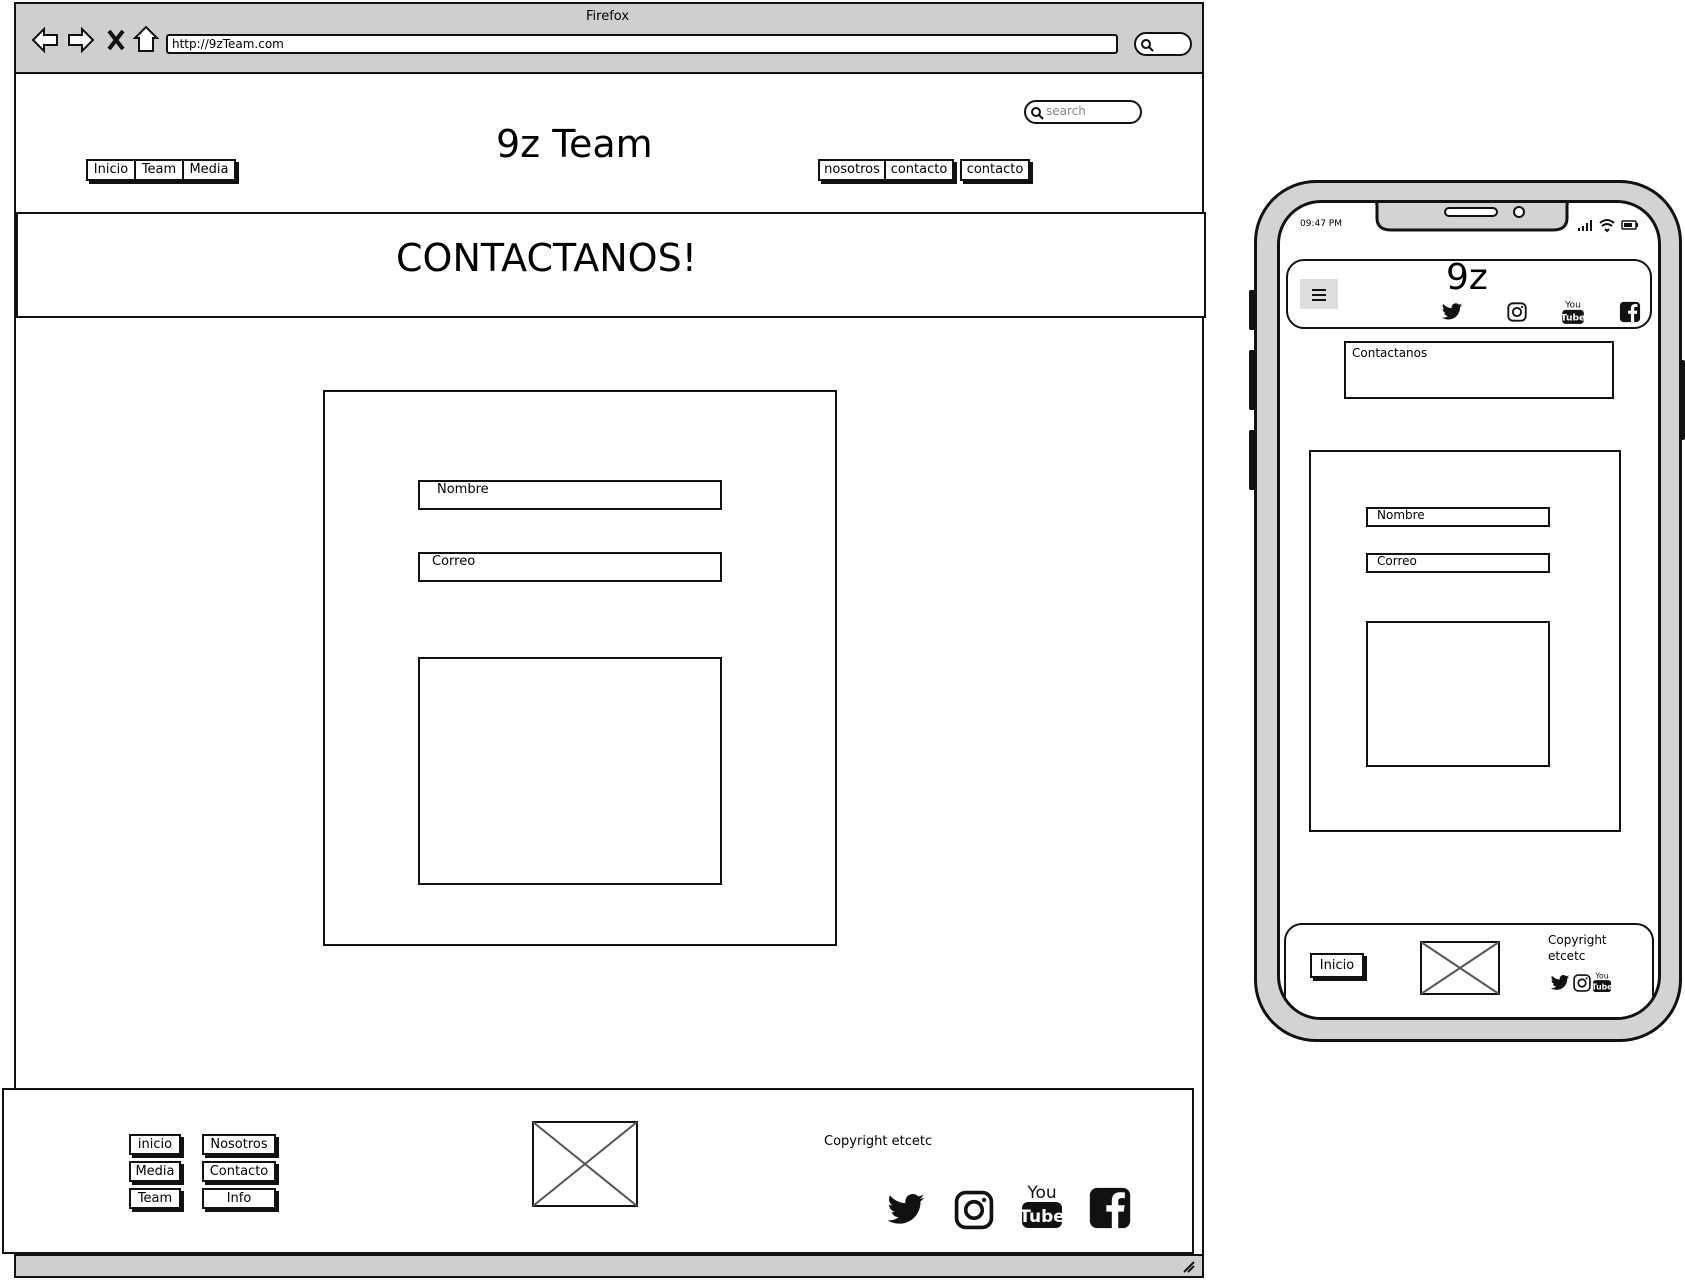  What do you see at coordinates (1252, 460) in the screenshot?
I see `phone-volume-down` at bounding box center [1252, 460].